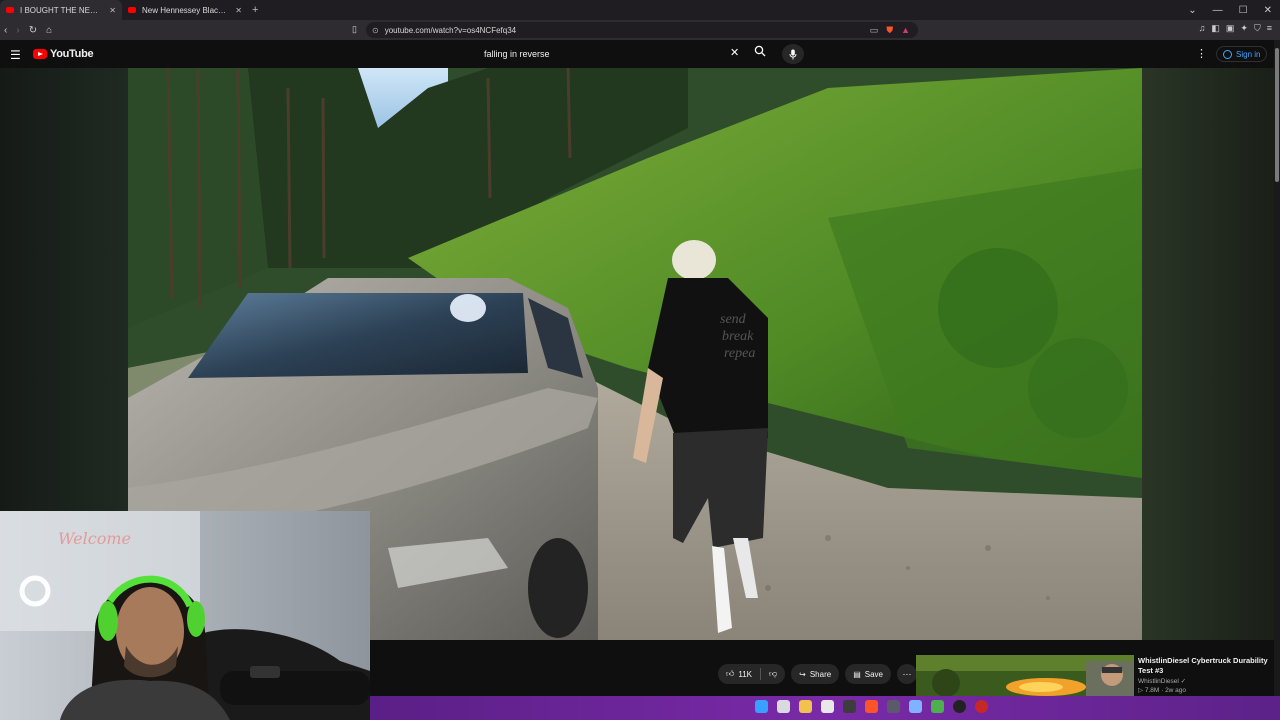 The height and width of the screenshot is (720, 1280). What do you see at coordinates (1230, 10) in the screenshot?
I see `window-controls: ⌄ — ☐ ✕` at bounding box center [1230, 10].